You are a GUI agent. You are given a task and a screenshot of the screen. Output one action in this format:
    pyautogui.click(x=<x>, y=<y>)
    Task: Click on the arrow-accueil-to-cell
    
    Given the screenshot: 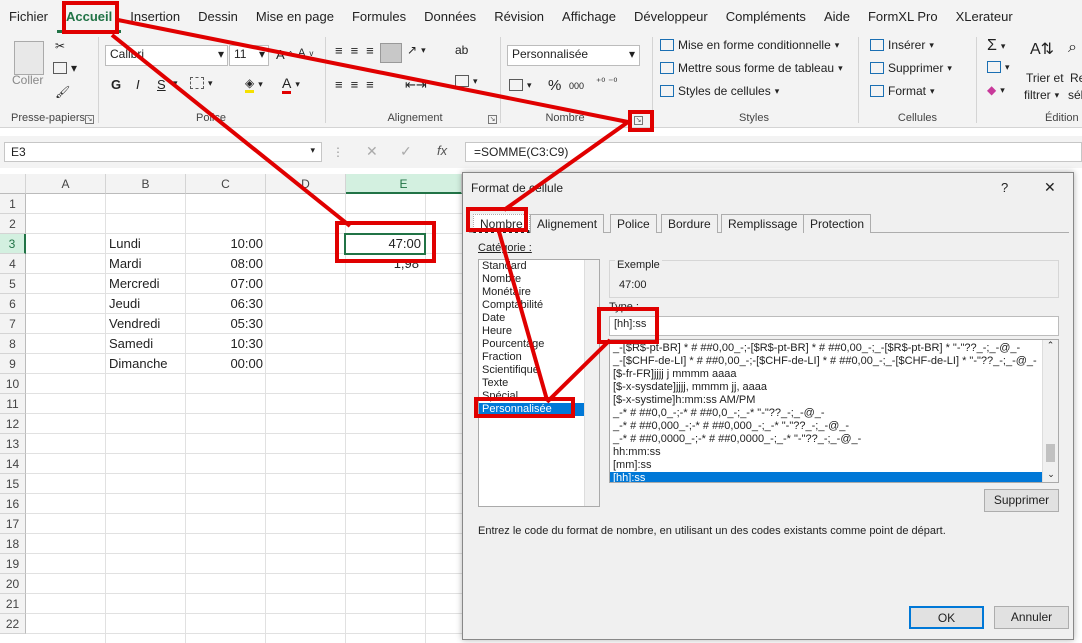 What is the action you would take?
    pyautogui.click(x=231, y=130)
    